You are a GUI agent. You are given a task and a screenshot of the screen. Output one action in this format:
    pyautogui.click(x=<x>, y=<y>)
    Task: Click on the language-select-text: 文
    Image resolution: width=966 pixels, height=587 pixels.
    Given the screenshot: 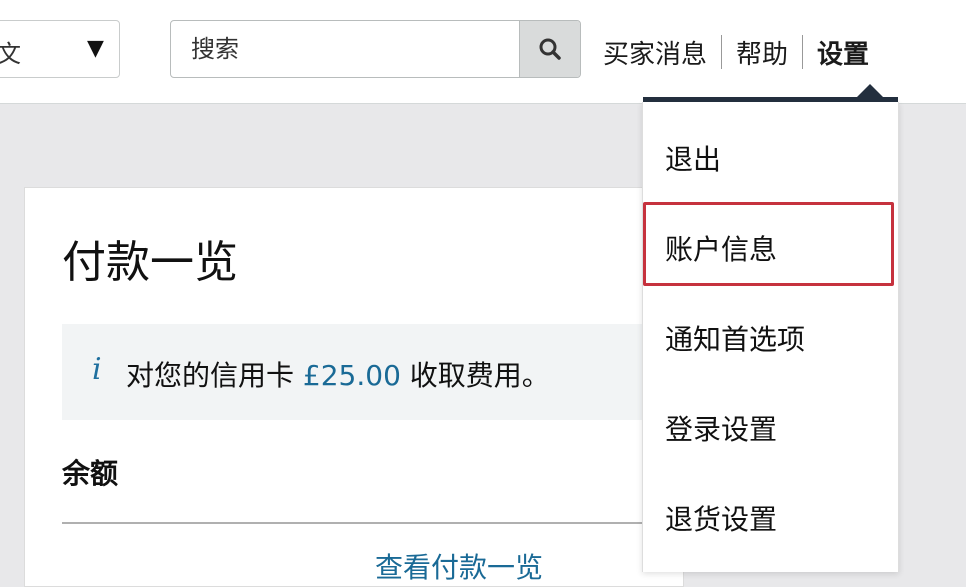 What is the action you would take?
    pyautogui.click(x=10, y=54)
    